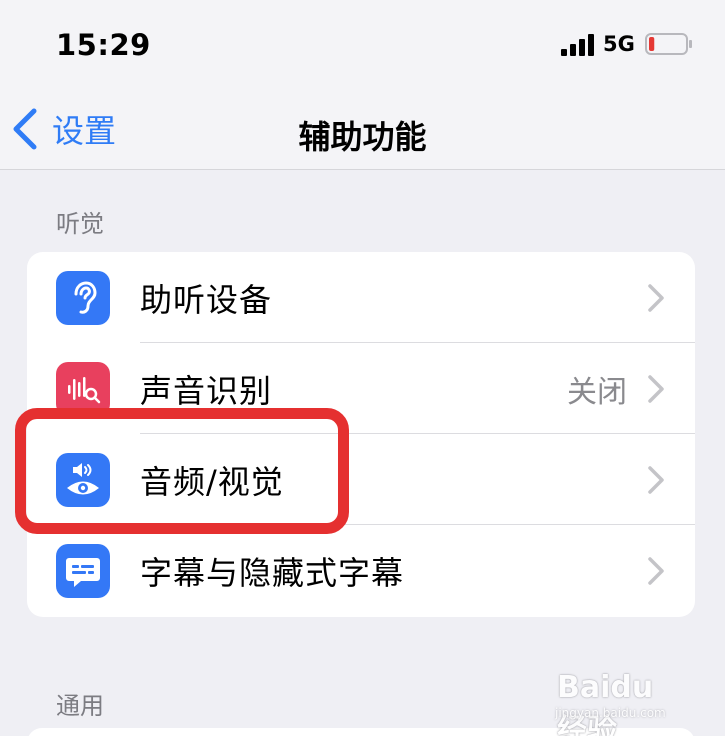  What do you see at coordinates (668, 44) in the screenshot?
I see `battery-icon` at bounding box center [668, 44].